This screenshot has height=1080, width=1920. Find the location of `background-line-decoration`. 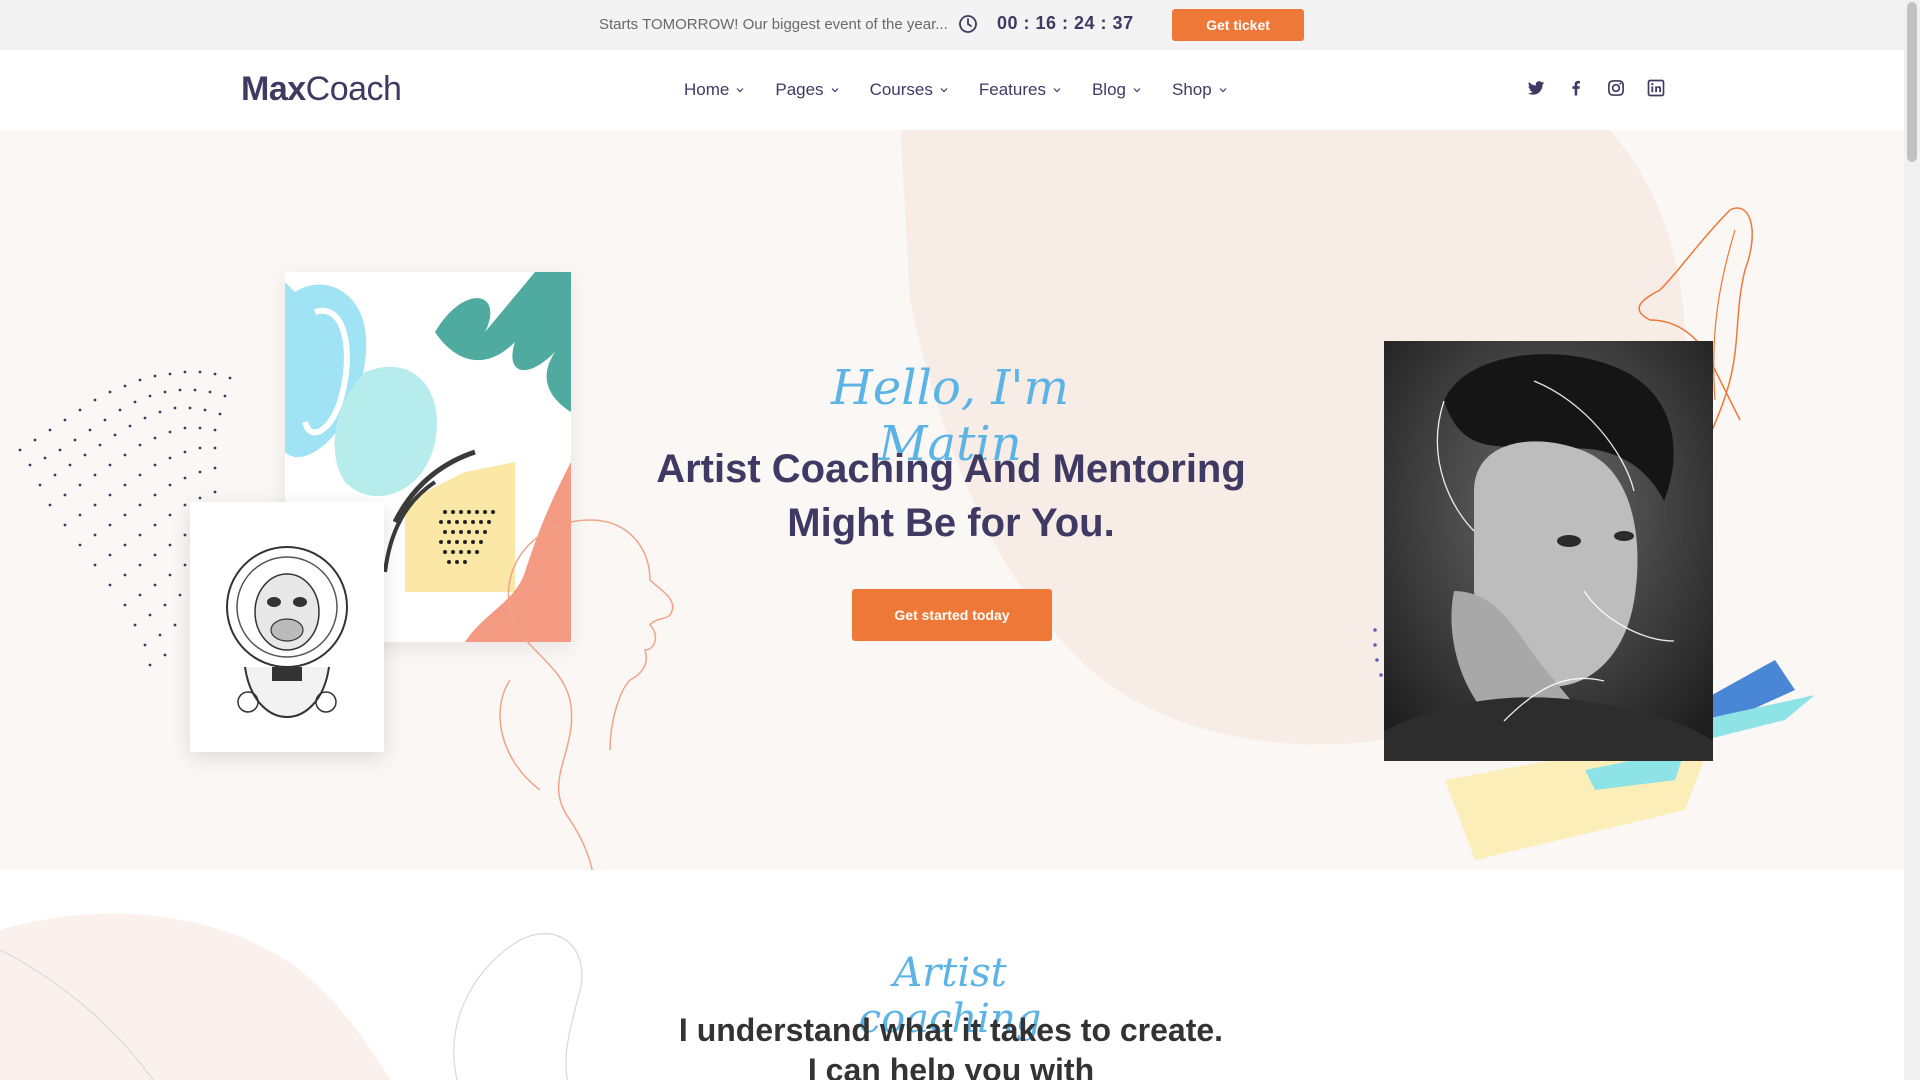

background-line-decoration is located at coordinates (291, 996).